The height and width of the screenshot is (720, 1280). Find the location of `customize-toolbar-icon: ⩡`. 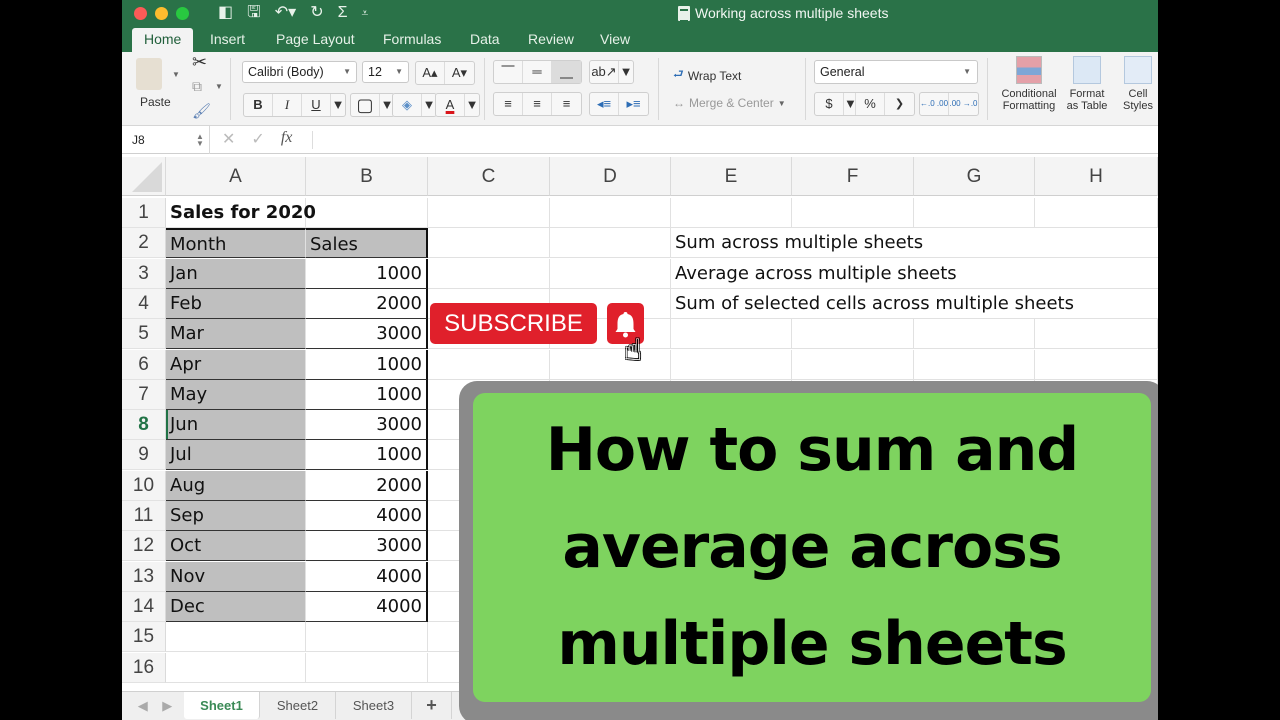

customize-toolbar-icon: ⩡ is located at coordinates (365, 13).